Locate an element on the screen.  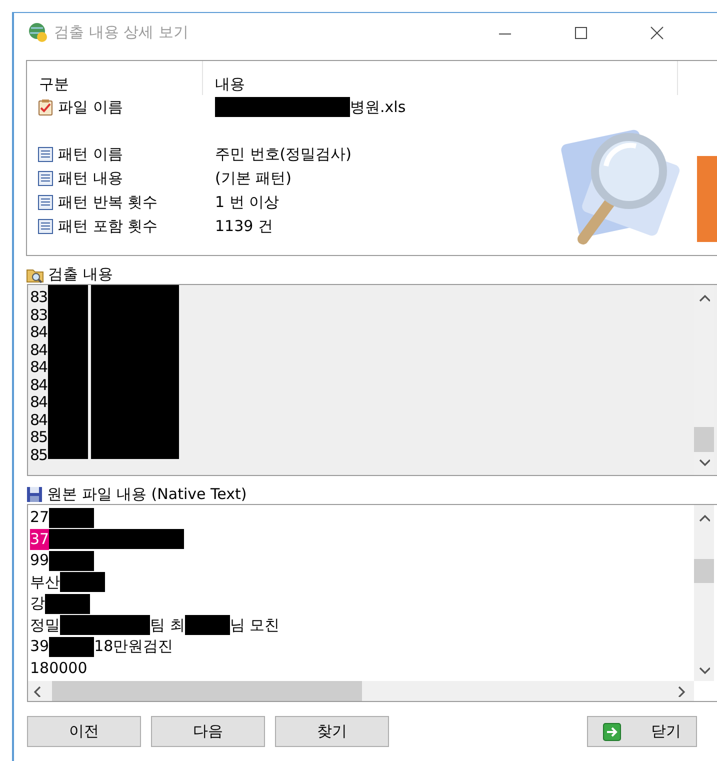
value-text: 1139 건 is located at coordinates (244, 226).